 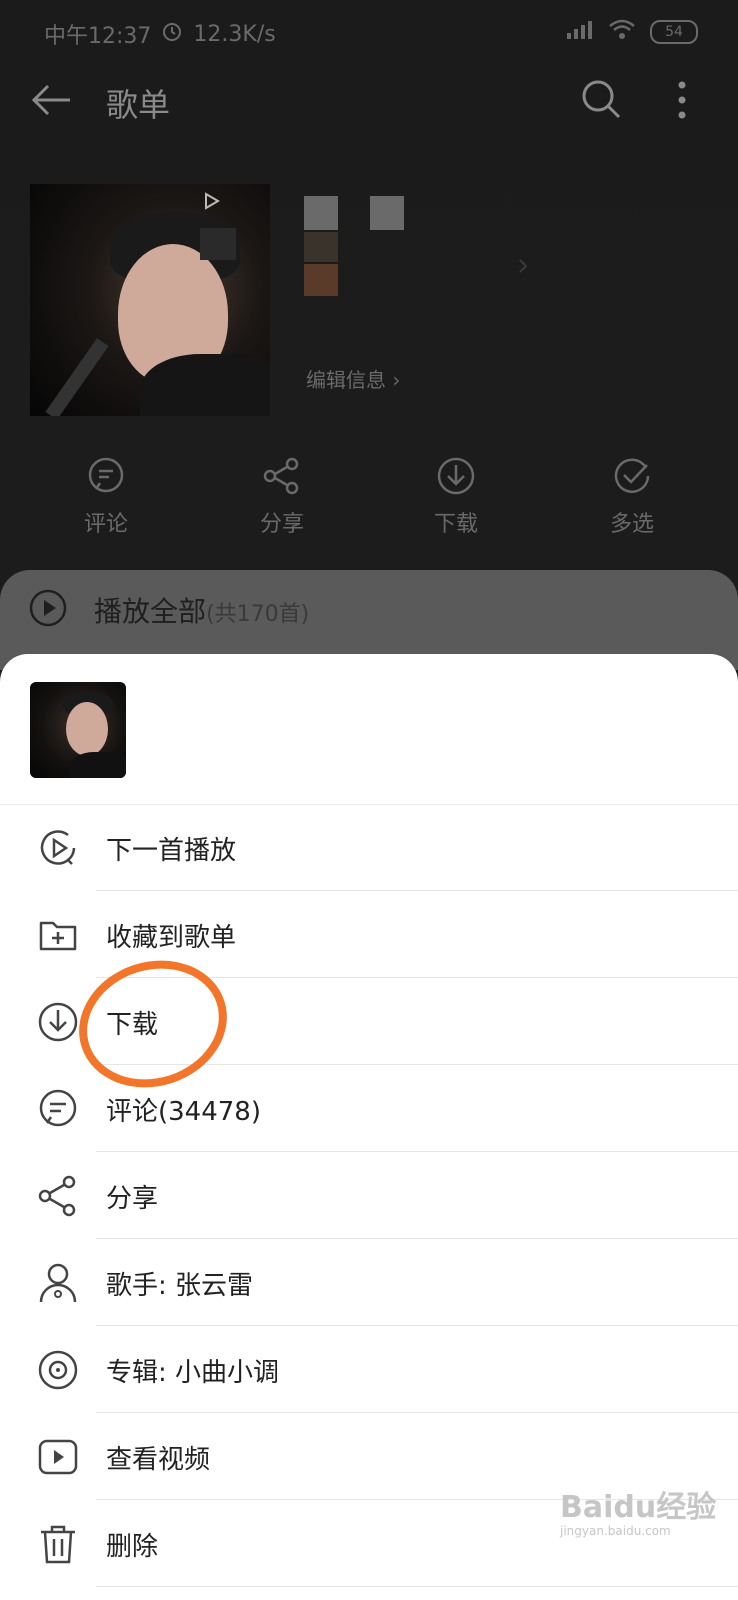 I want to click on baidu-watermark: Baidu经验 jingyan.baidu.com, so click(x=638, y=1510).